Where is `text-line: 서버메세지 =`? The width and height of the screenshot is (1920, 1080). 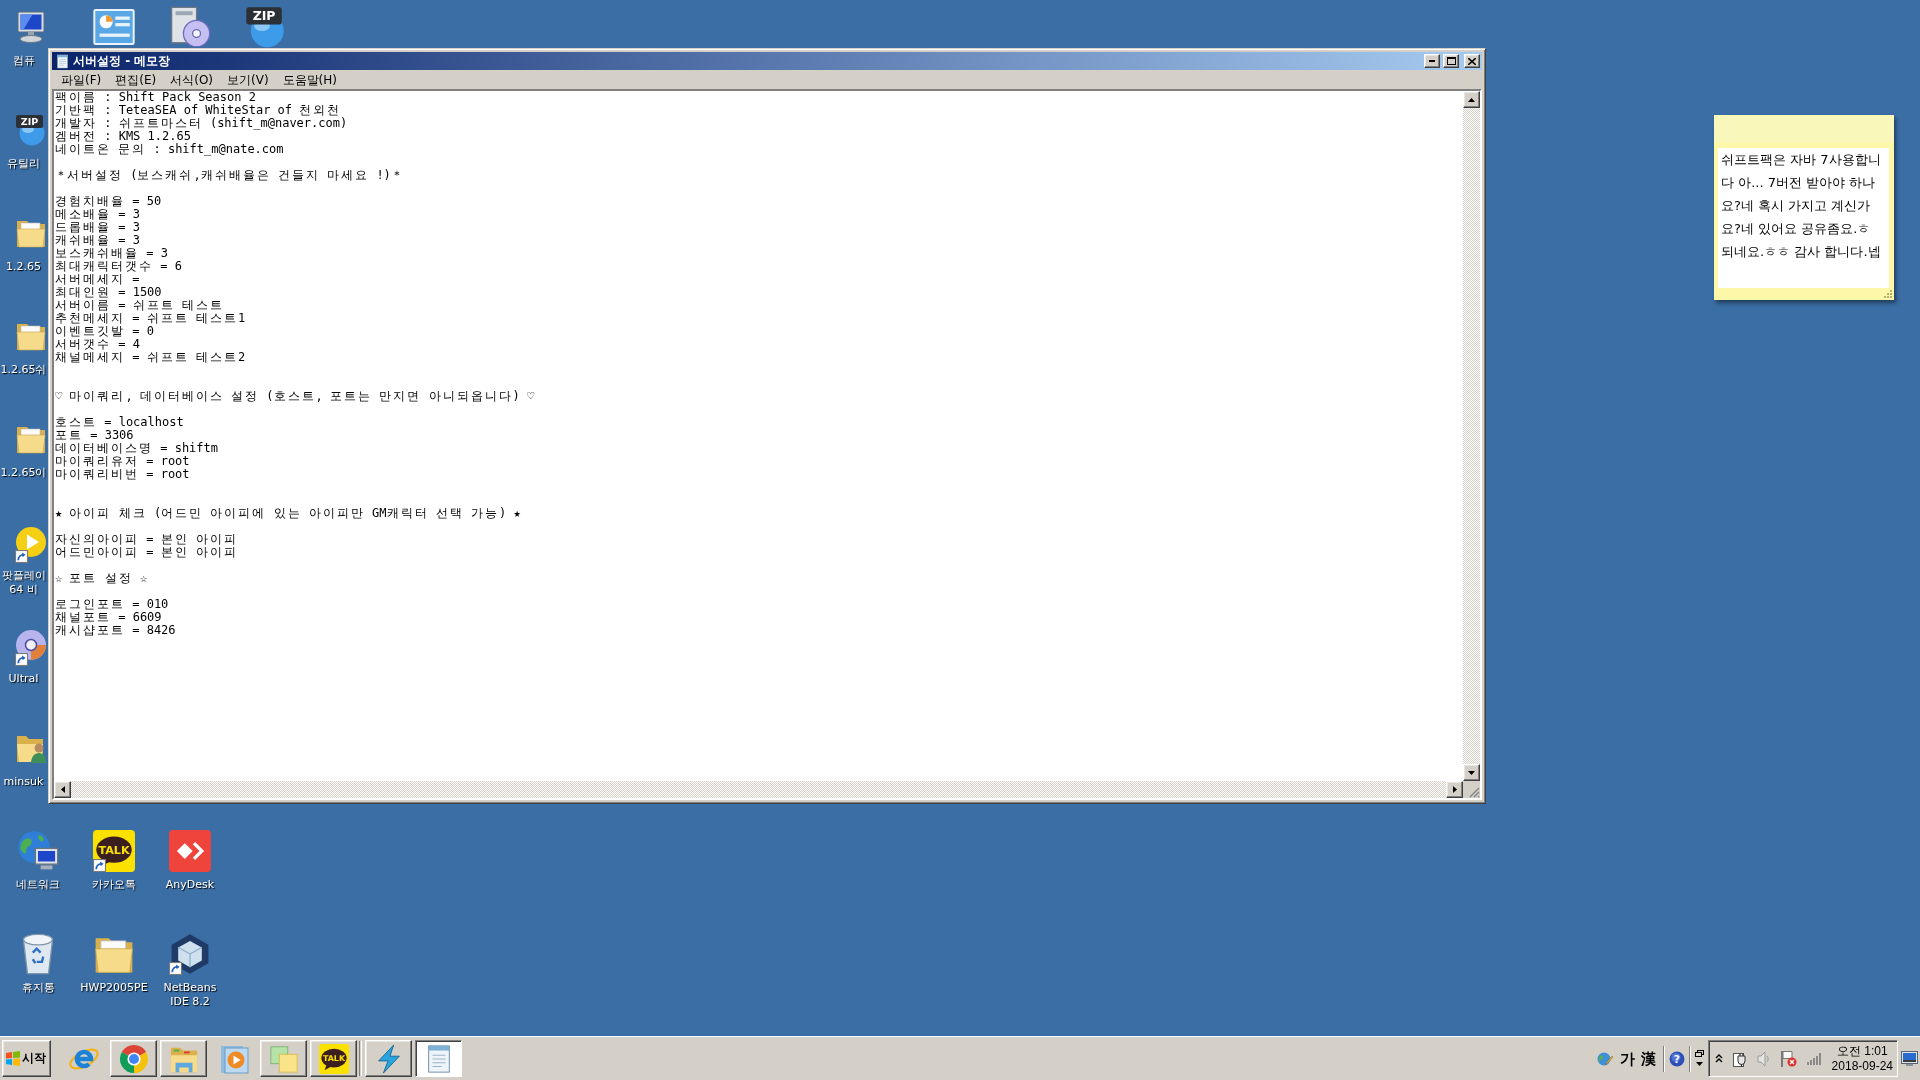
text-line: 서버메세지 = is located at coordinates (97, 279).